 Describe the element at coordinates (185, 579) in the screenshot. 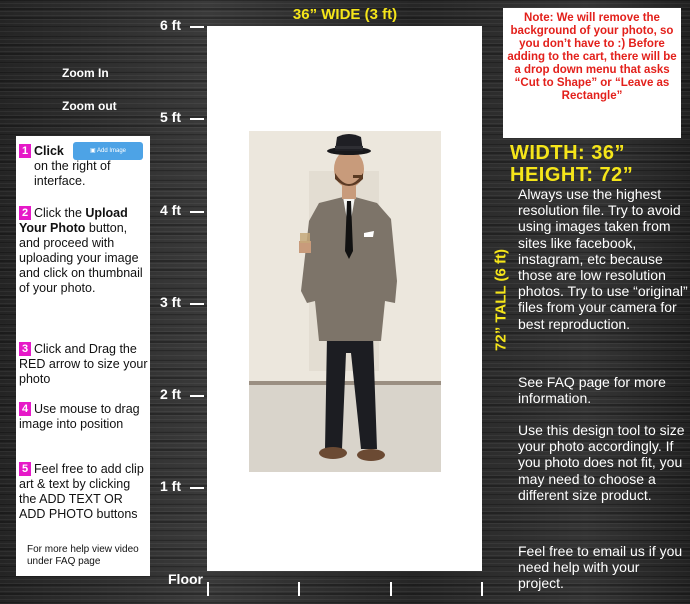

I see `floor-label: Floor` at that location.